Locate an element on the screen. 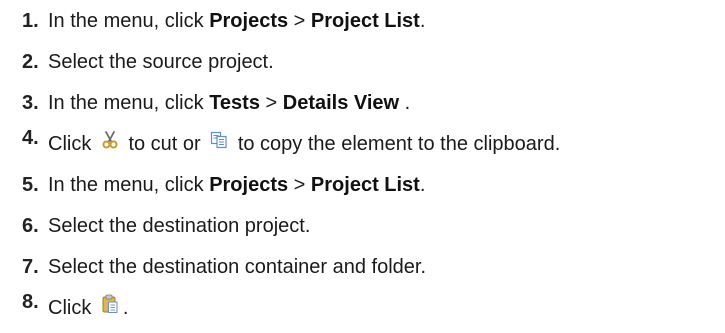 The height and width of the screenshot is (333, 725). step-8: 8. Click . is located at coordinates (372, 310).